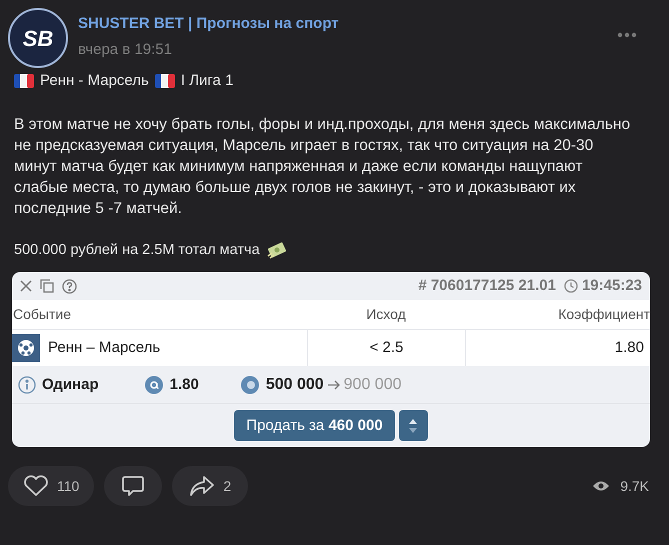 This screenshot has width=669, height=545. Describe the element at coordinates (104, 348) in the screenshot. I see `table-cell-text: Ренн – Марсель` at that location.